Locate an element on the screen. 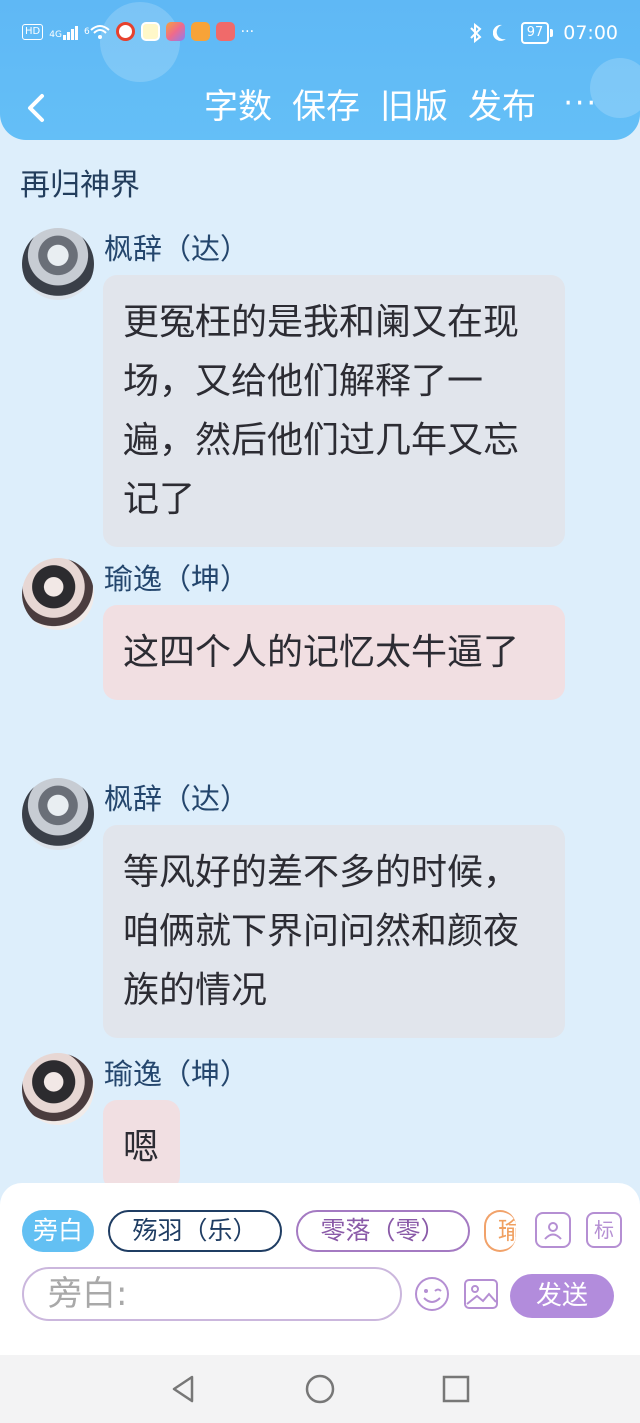 Image resolution: width=640 pixels, height=1423 pixels. battery-icon: 97 is located at coordinates (537, 33).